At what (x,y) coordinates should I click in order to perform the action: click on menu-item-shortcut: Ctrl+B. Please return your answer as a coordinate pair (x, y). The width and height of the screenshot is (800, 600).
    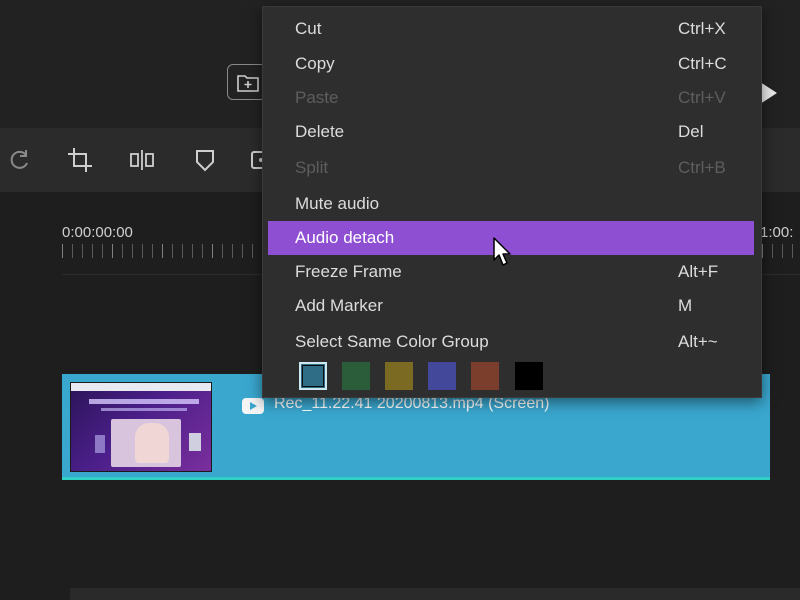
    Looking at the image, I should click on (702, 167).